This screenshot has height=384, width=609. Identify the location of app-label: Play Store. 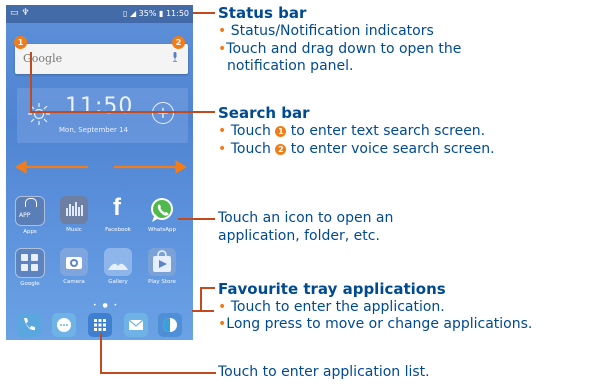
(162, 282).